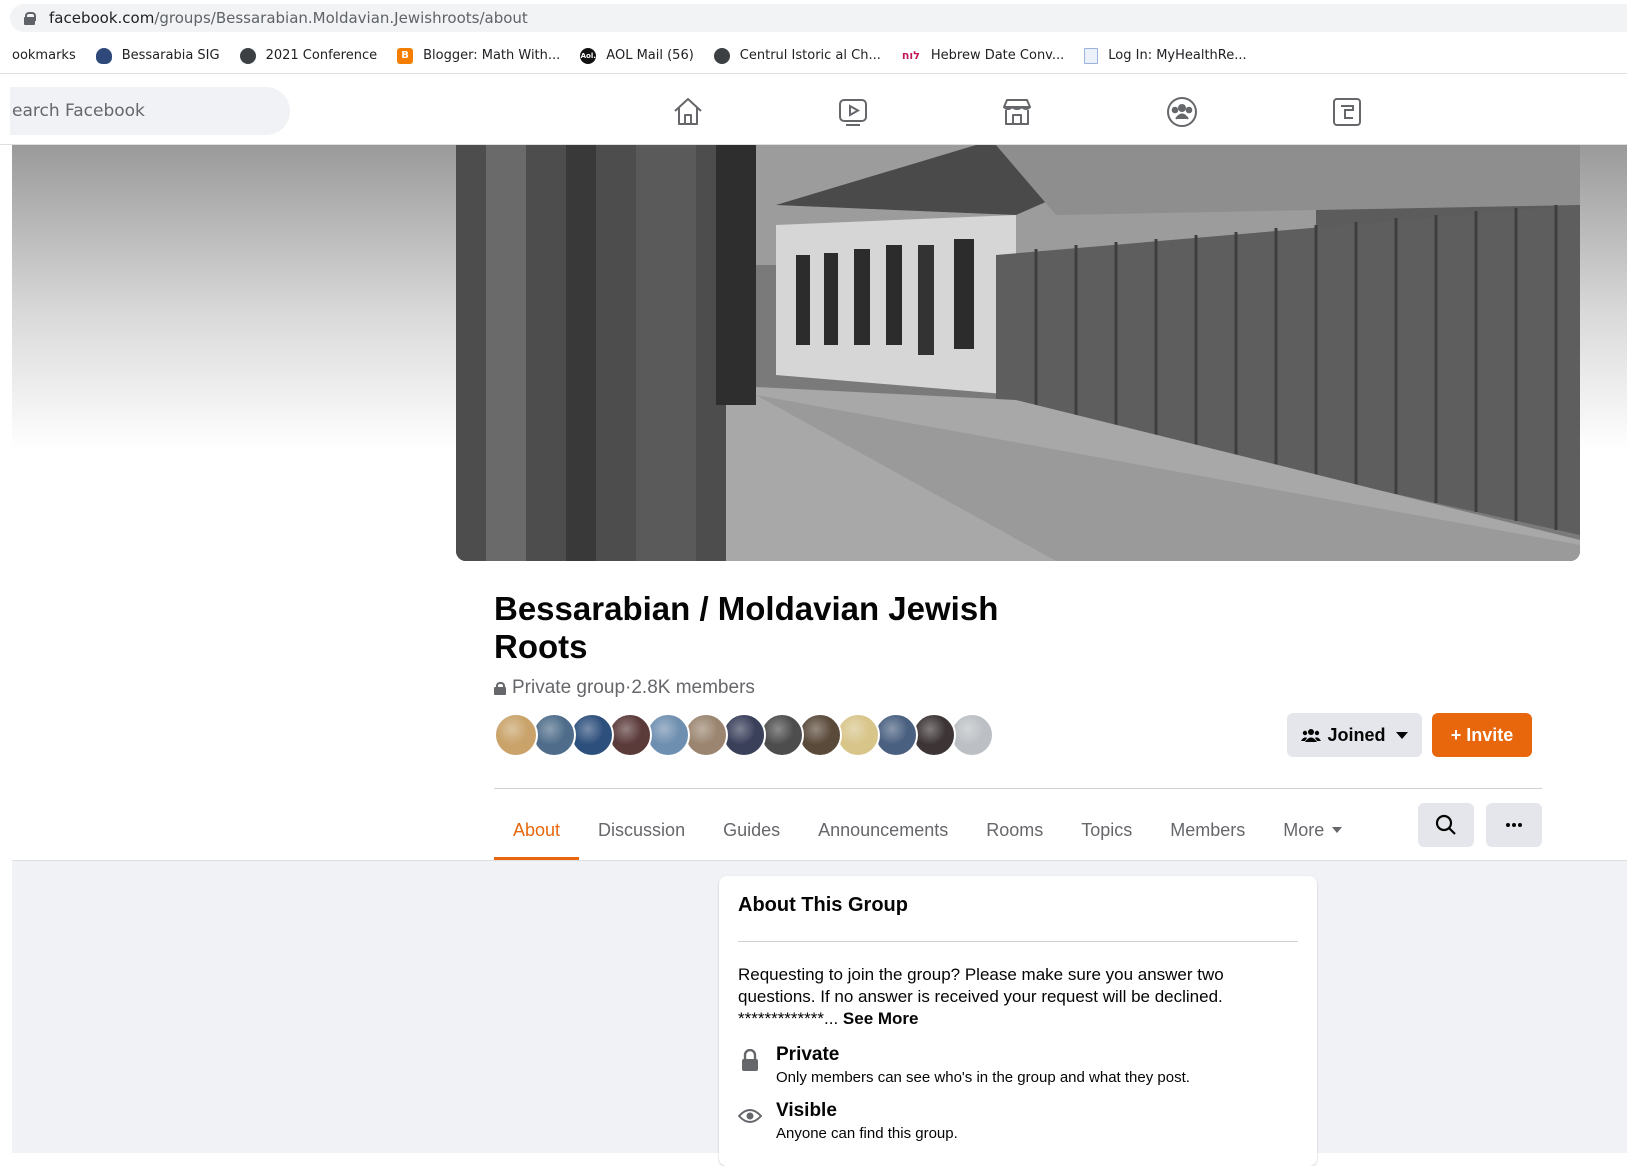 The width and height of the screenshot is (1627, 1166). I want to click on search-placeholder: earch Facebook, so click(78, 111).